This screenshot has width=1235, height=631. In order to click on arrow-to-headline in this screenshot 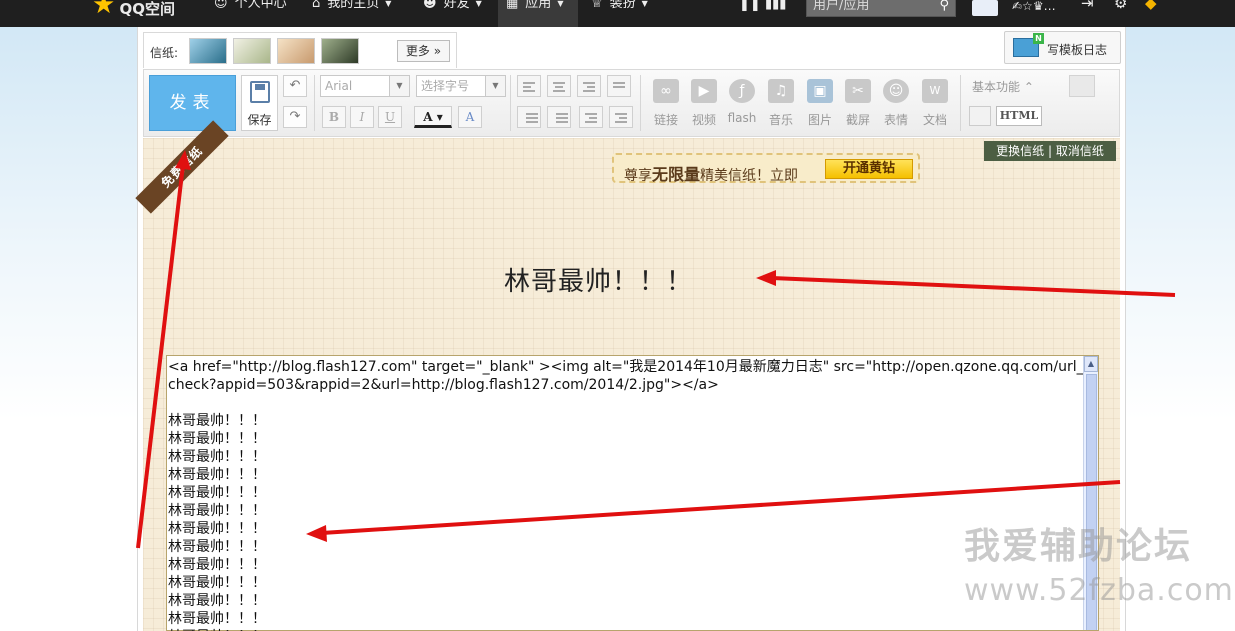, I will do `click(973, 286)`.